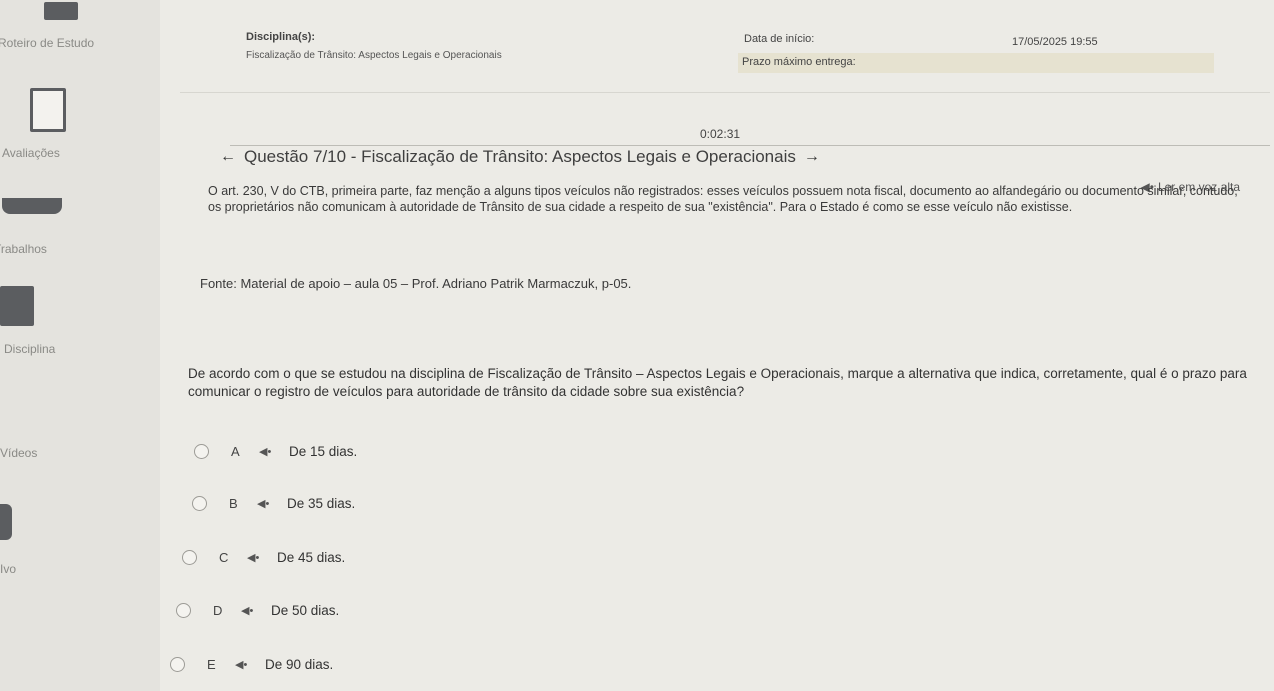  What do you see at coordinates (80, 463) in the screenshot?
I see `sidebar-item-videos: Vídeos` at bounding box center [80, 463].